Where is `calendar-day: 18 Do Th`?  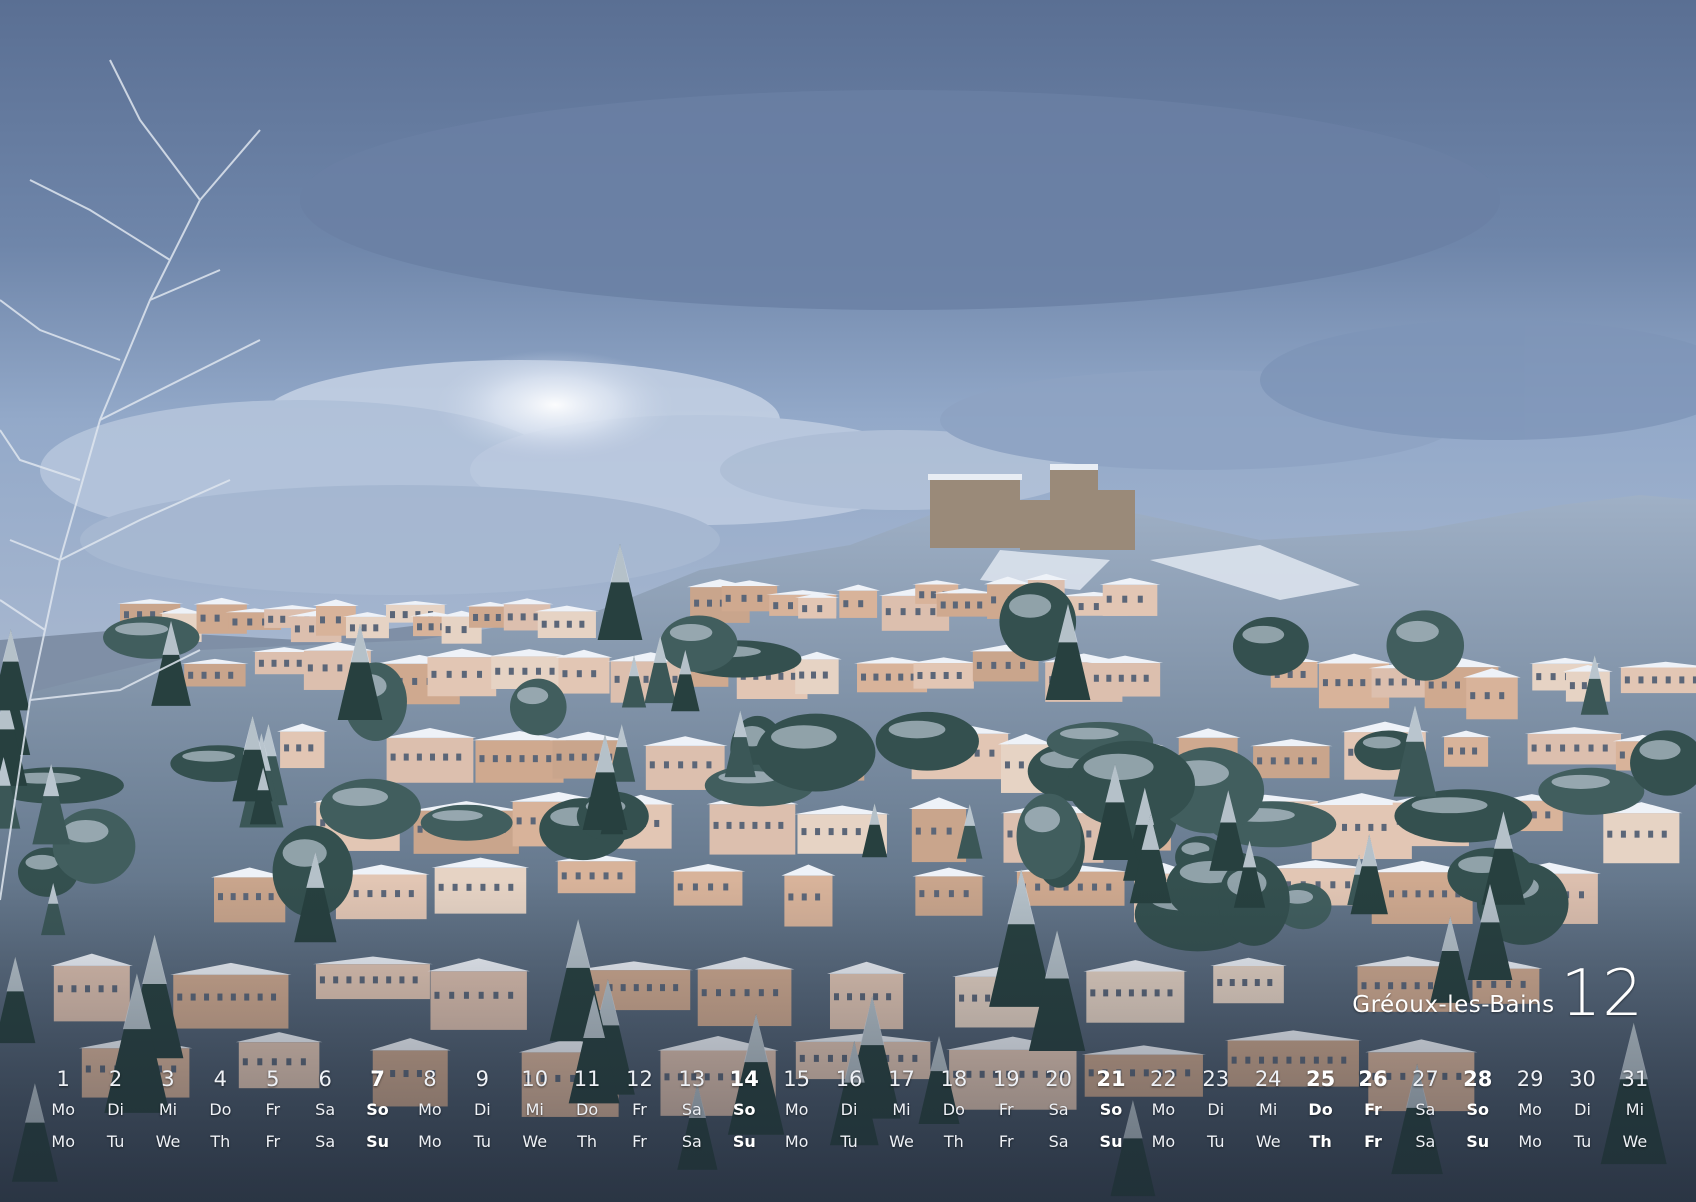
calendar-day: 18 Do Th is located at coordinates (954, 1111).